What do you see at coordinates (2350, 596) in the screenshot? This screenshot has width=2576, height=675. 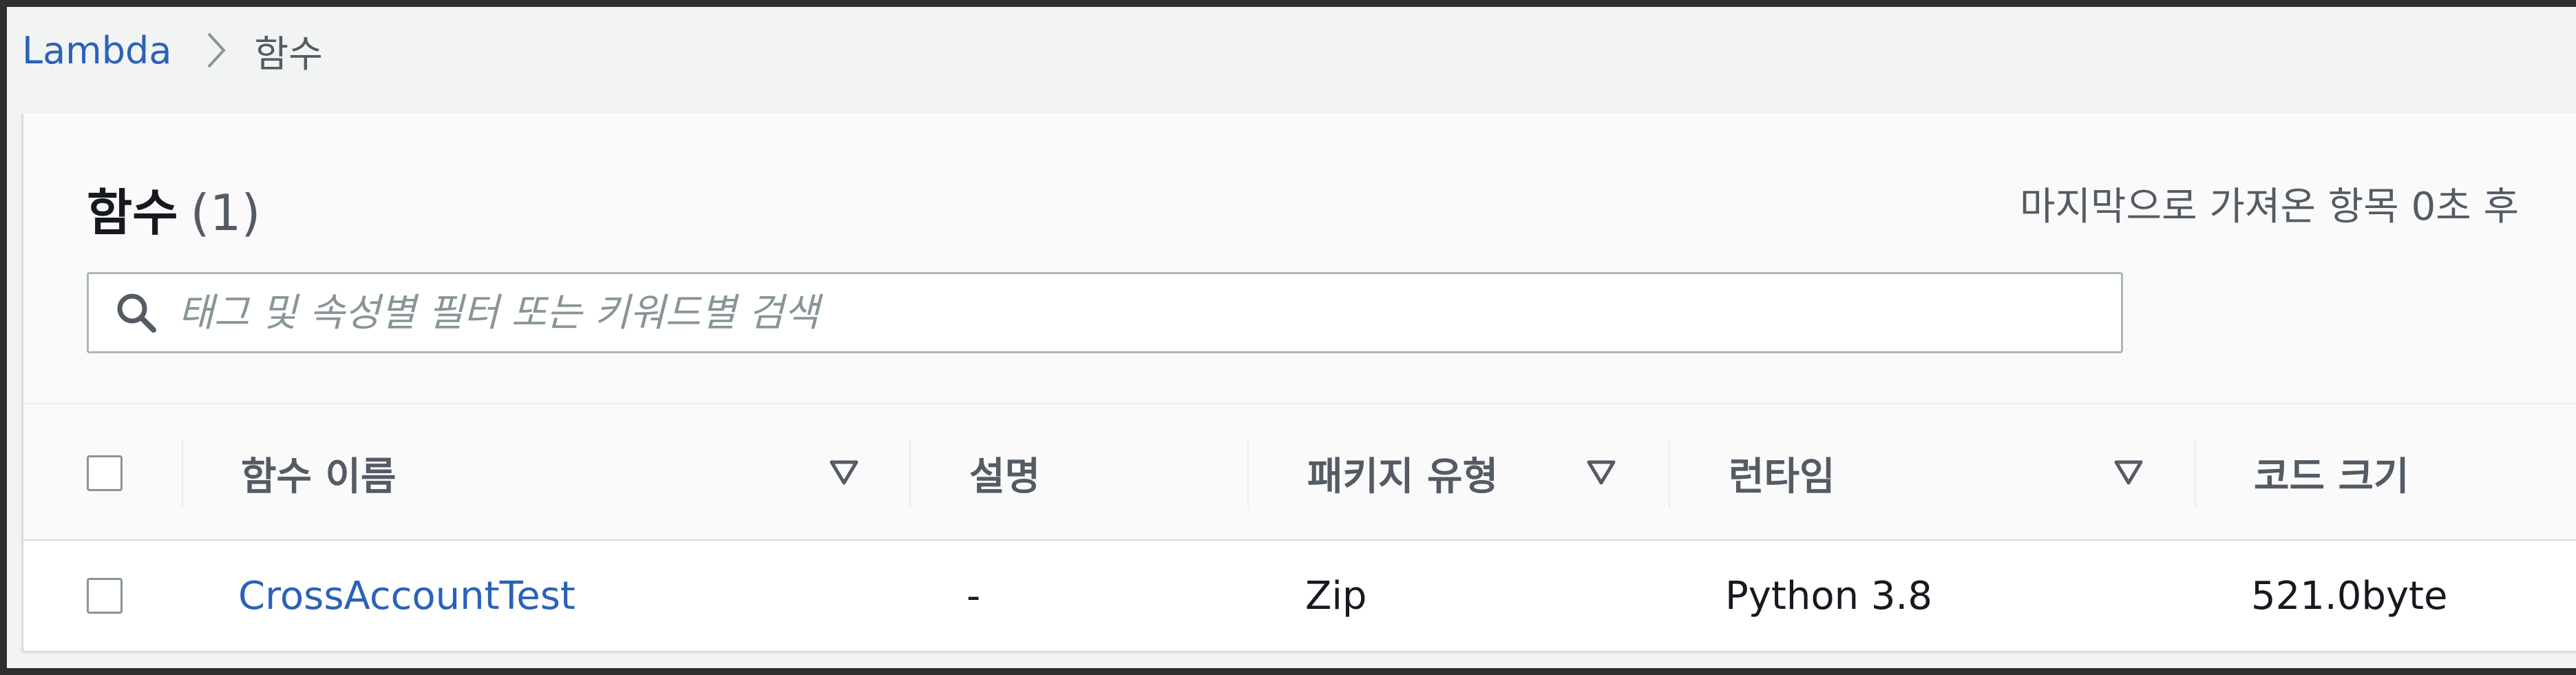 I see `code-size-cell: 521.0byte` at bounding box center [2350, 596].